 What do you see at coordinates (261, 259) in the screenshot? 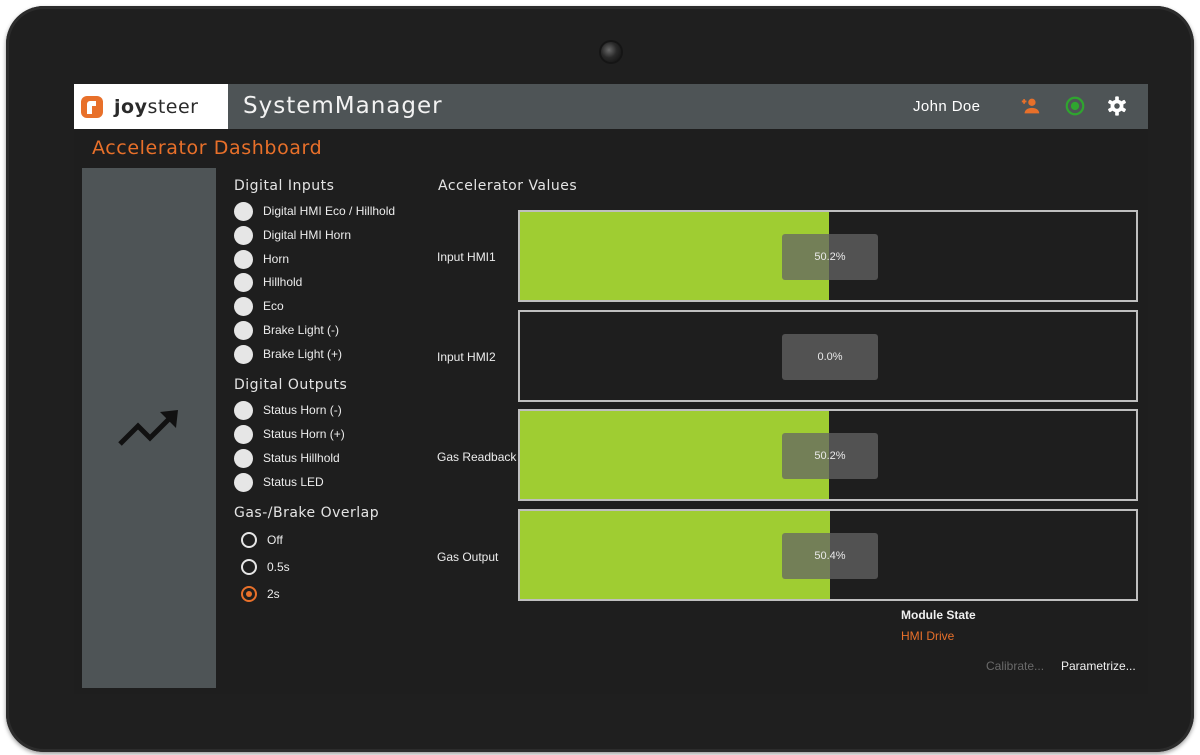
I see `digital-input-led: Horn` at bounding box center [261, 259].